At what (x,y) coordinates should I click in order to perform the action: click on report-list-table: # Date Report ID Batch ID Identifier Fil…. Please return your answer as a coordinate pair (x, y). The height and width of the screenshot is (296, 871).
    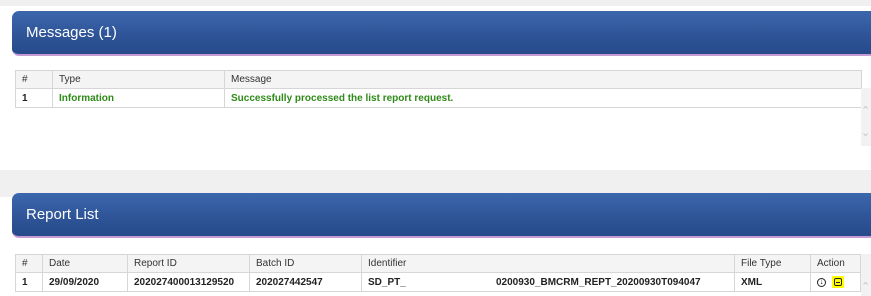
    Looking at the image, I should click on (438, 273).